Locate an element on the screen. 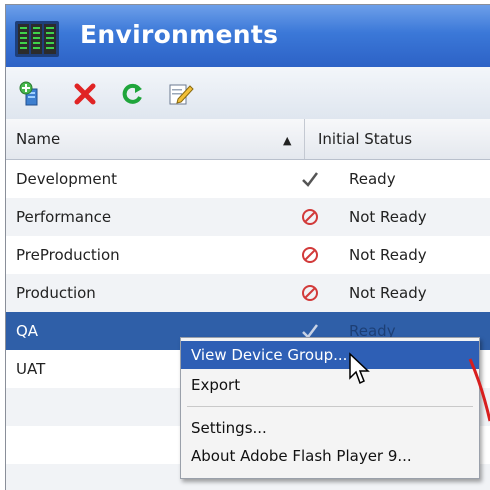  delete-icon is located at coordinates (85, 94).